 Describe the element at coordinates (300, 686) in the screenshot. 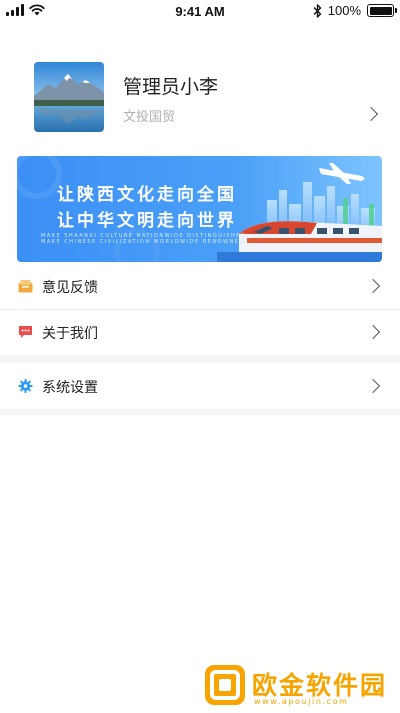

I see `watermark: 欧金软件园 www.apoujin.com` at that location.